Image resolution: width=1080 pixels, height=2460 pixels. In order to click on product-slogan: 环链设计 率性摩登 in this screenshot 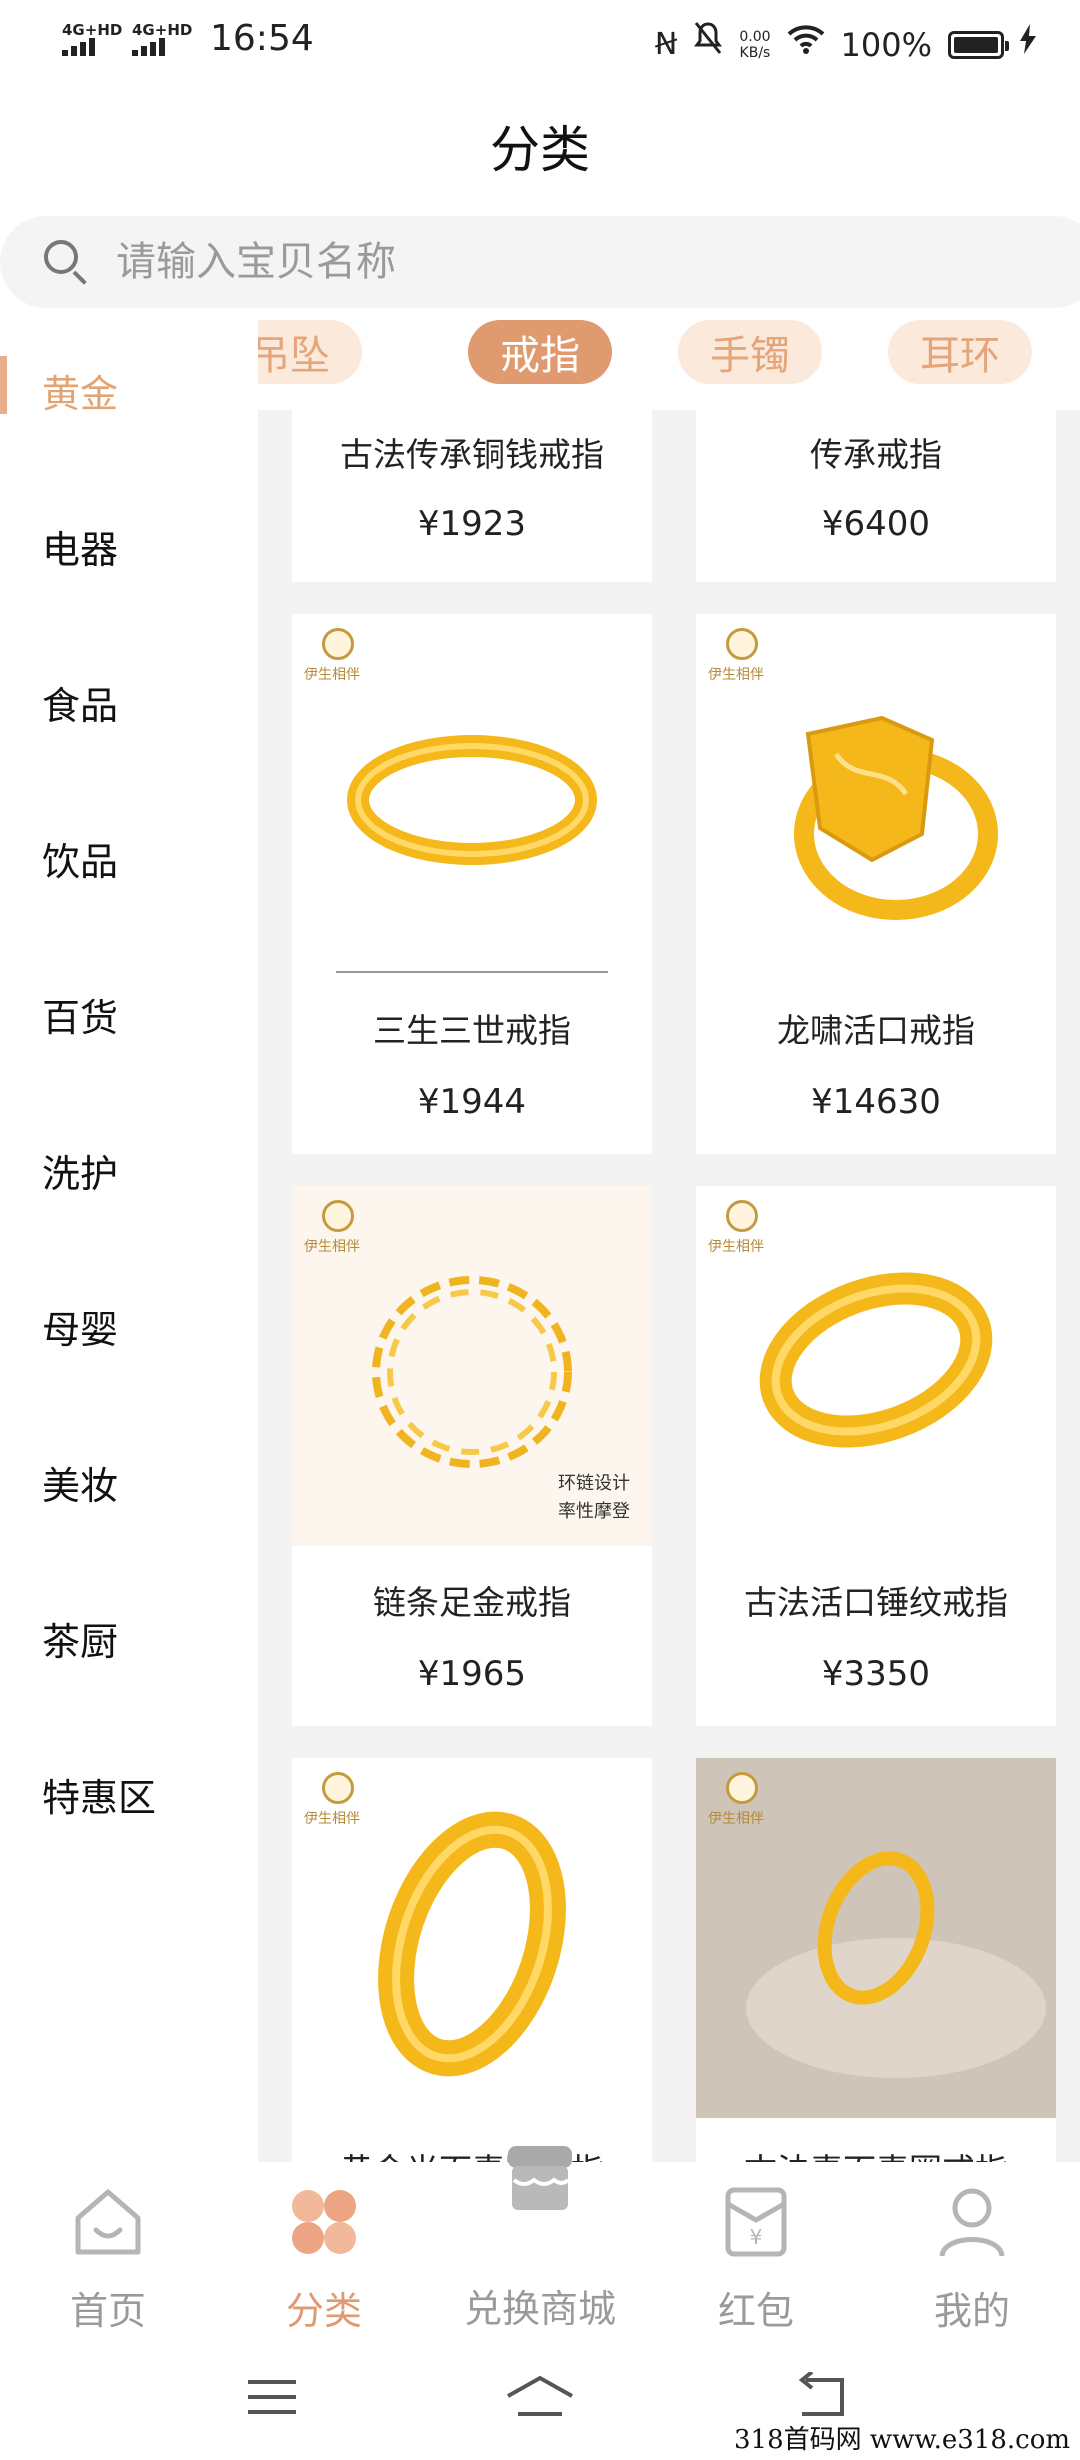, I will do `click(594, 1498)`.